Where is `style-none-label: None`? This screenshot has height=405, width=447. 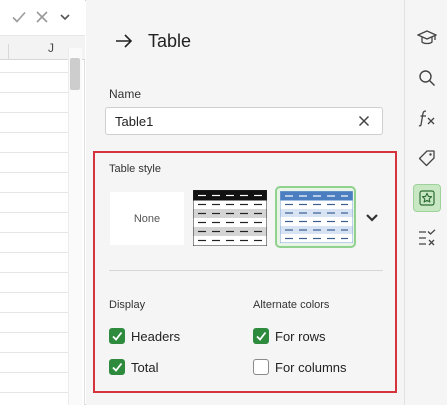 style-none-label: None is located at coordinates (147, 218).